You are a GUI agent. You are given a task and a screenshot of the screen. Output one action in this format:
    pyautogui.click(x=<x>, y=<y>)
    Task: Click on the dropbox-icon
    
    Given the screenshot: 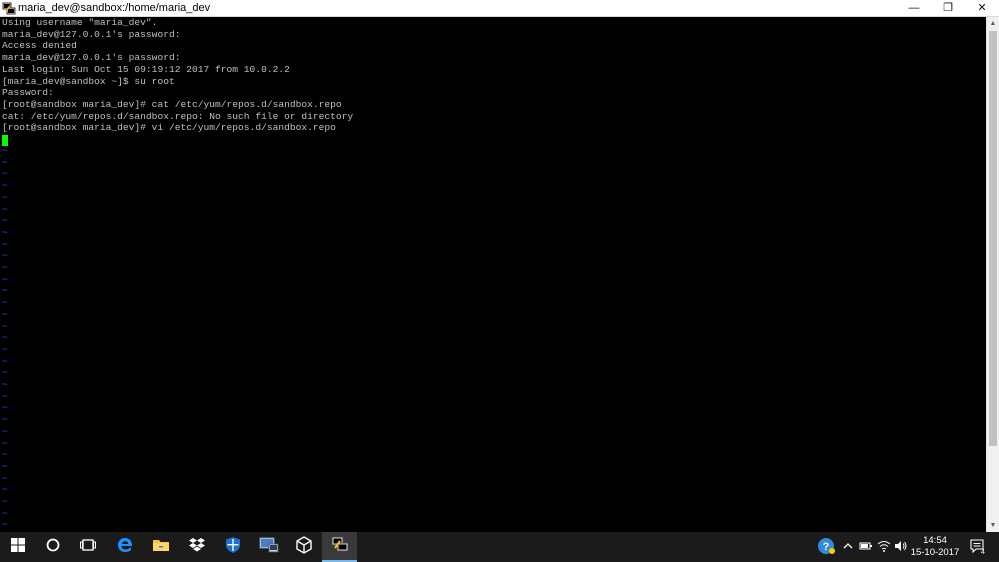 What is the action you would take?
    pyautogui.click(x=197, y=547)
    